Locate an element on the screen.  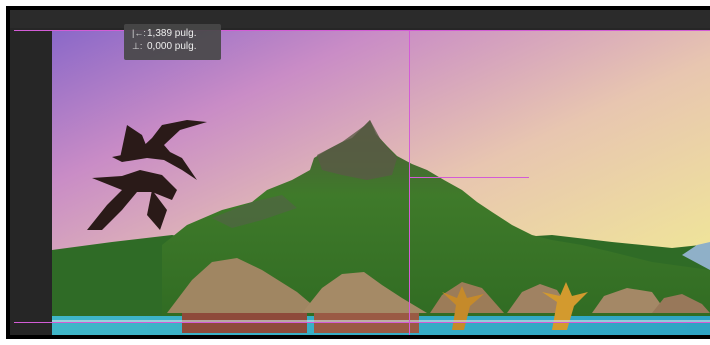
guide-horizontal-bottom is located at coordinates (362, 322).